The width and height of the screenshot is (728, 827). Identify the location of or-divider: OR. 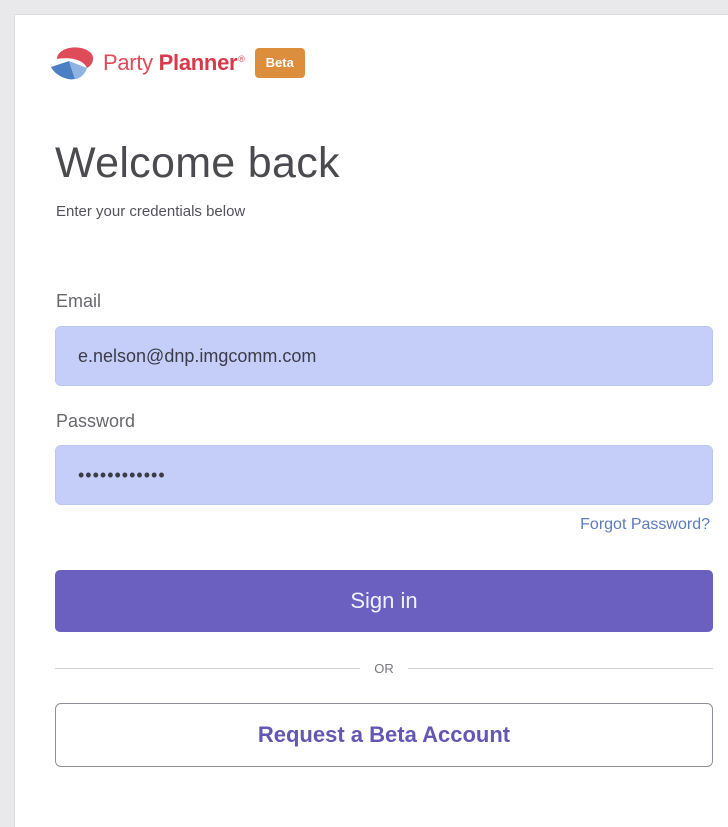
(384, 668).